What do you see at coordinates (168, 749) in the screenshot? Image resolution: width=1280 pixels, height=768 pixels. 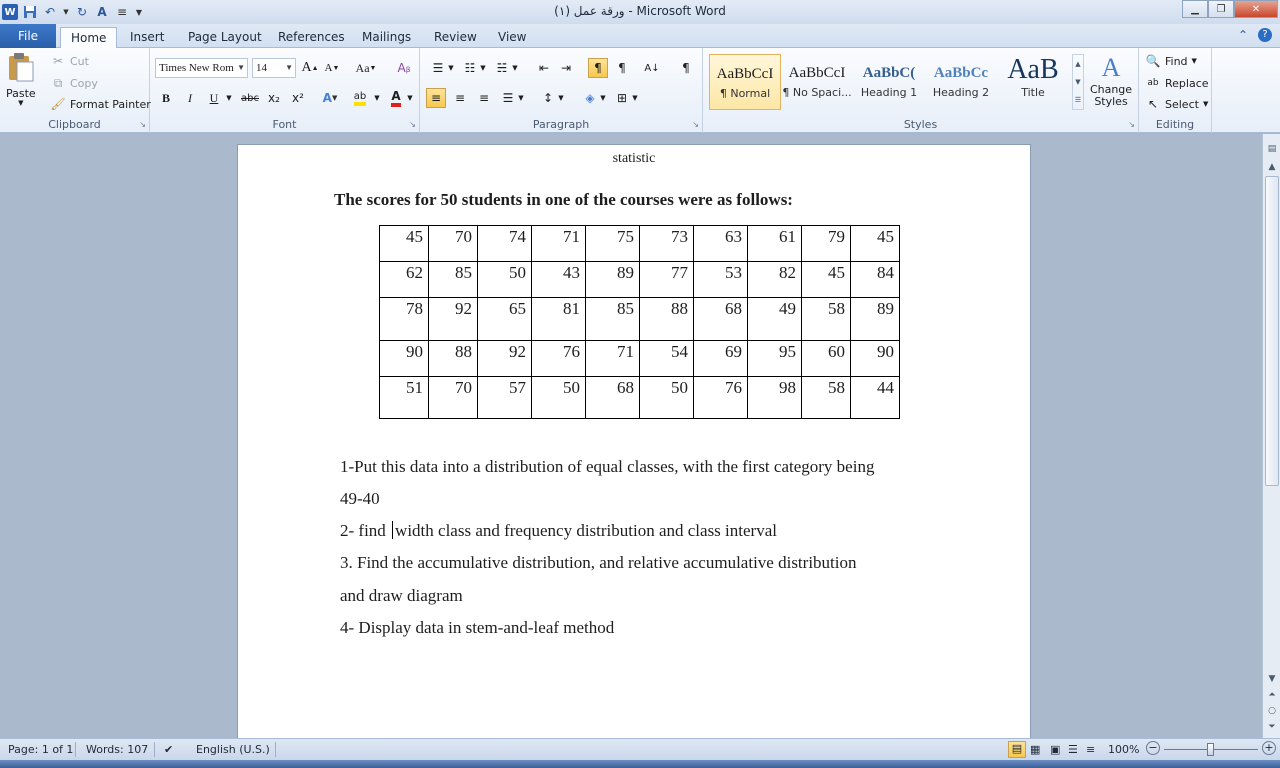 I see `proofing-icon: ✔` at bounding box center [168, 749].